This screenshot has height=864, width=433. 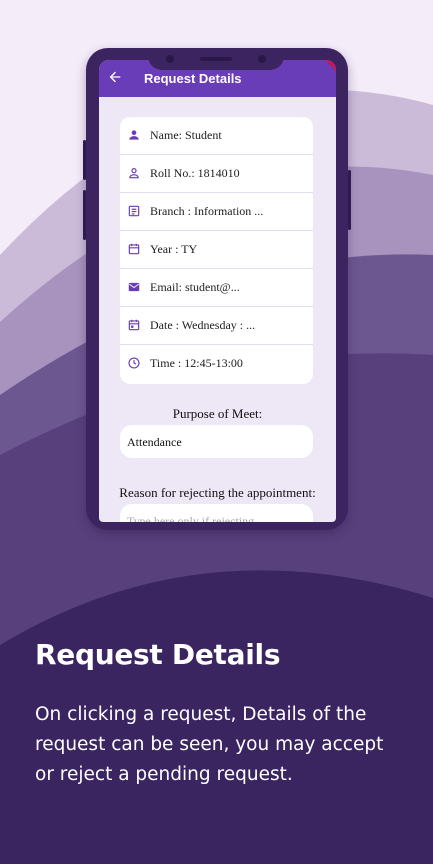 I want to click on phone-notch, so click(x=216, y=61).